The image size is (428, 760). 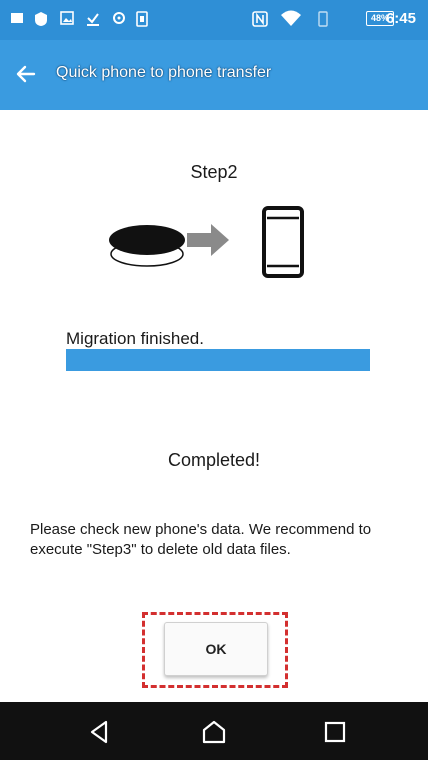 What do you see at coordinates (26, 74) in the screenshot?
I see `back-arrow-icon` at bounding box center [26, 74].